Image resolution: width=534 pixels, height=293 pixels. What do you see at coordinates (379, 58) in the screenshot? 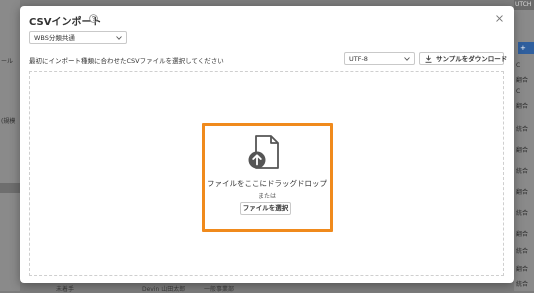
I see `encoding-select: UTF-8` at bounding box center [379, 58].